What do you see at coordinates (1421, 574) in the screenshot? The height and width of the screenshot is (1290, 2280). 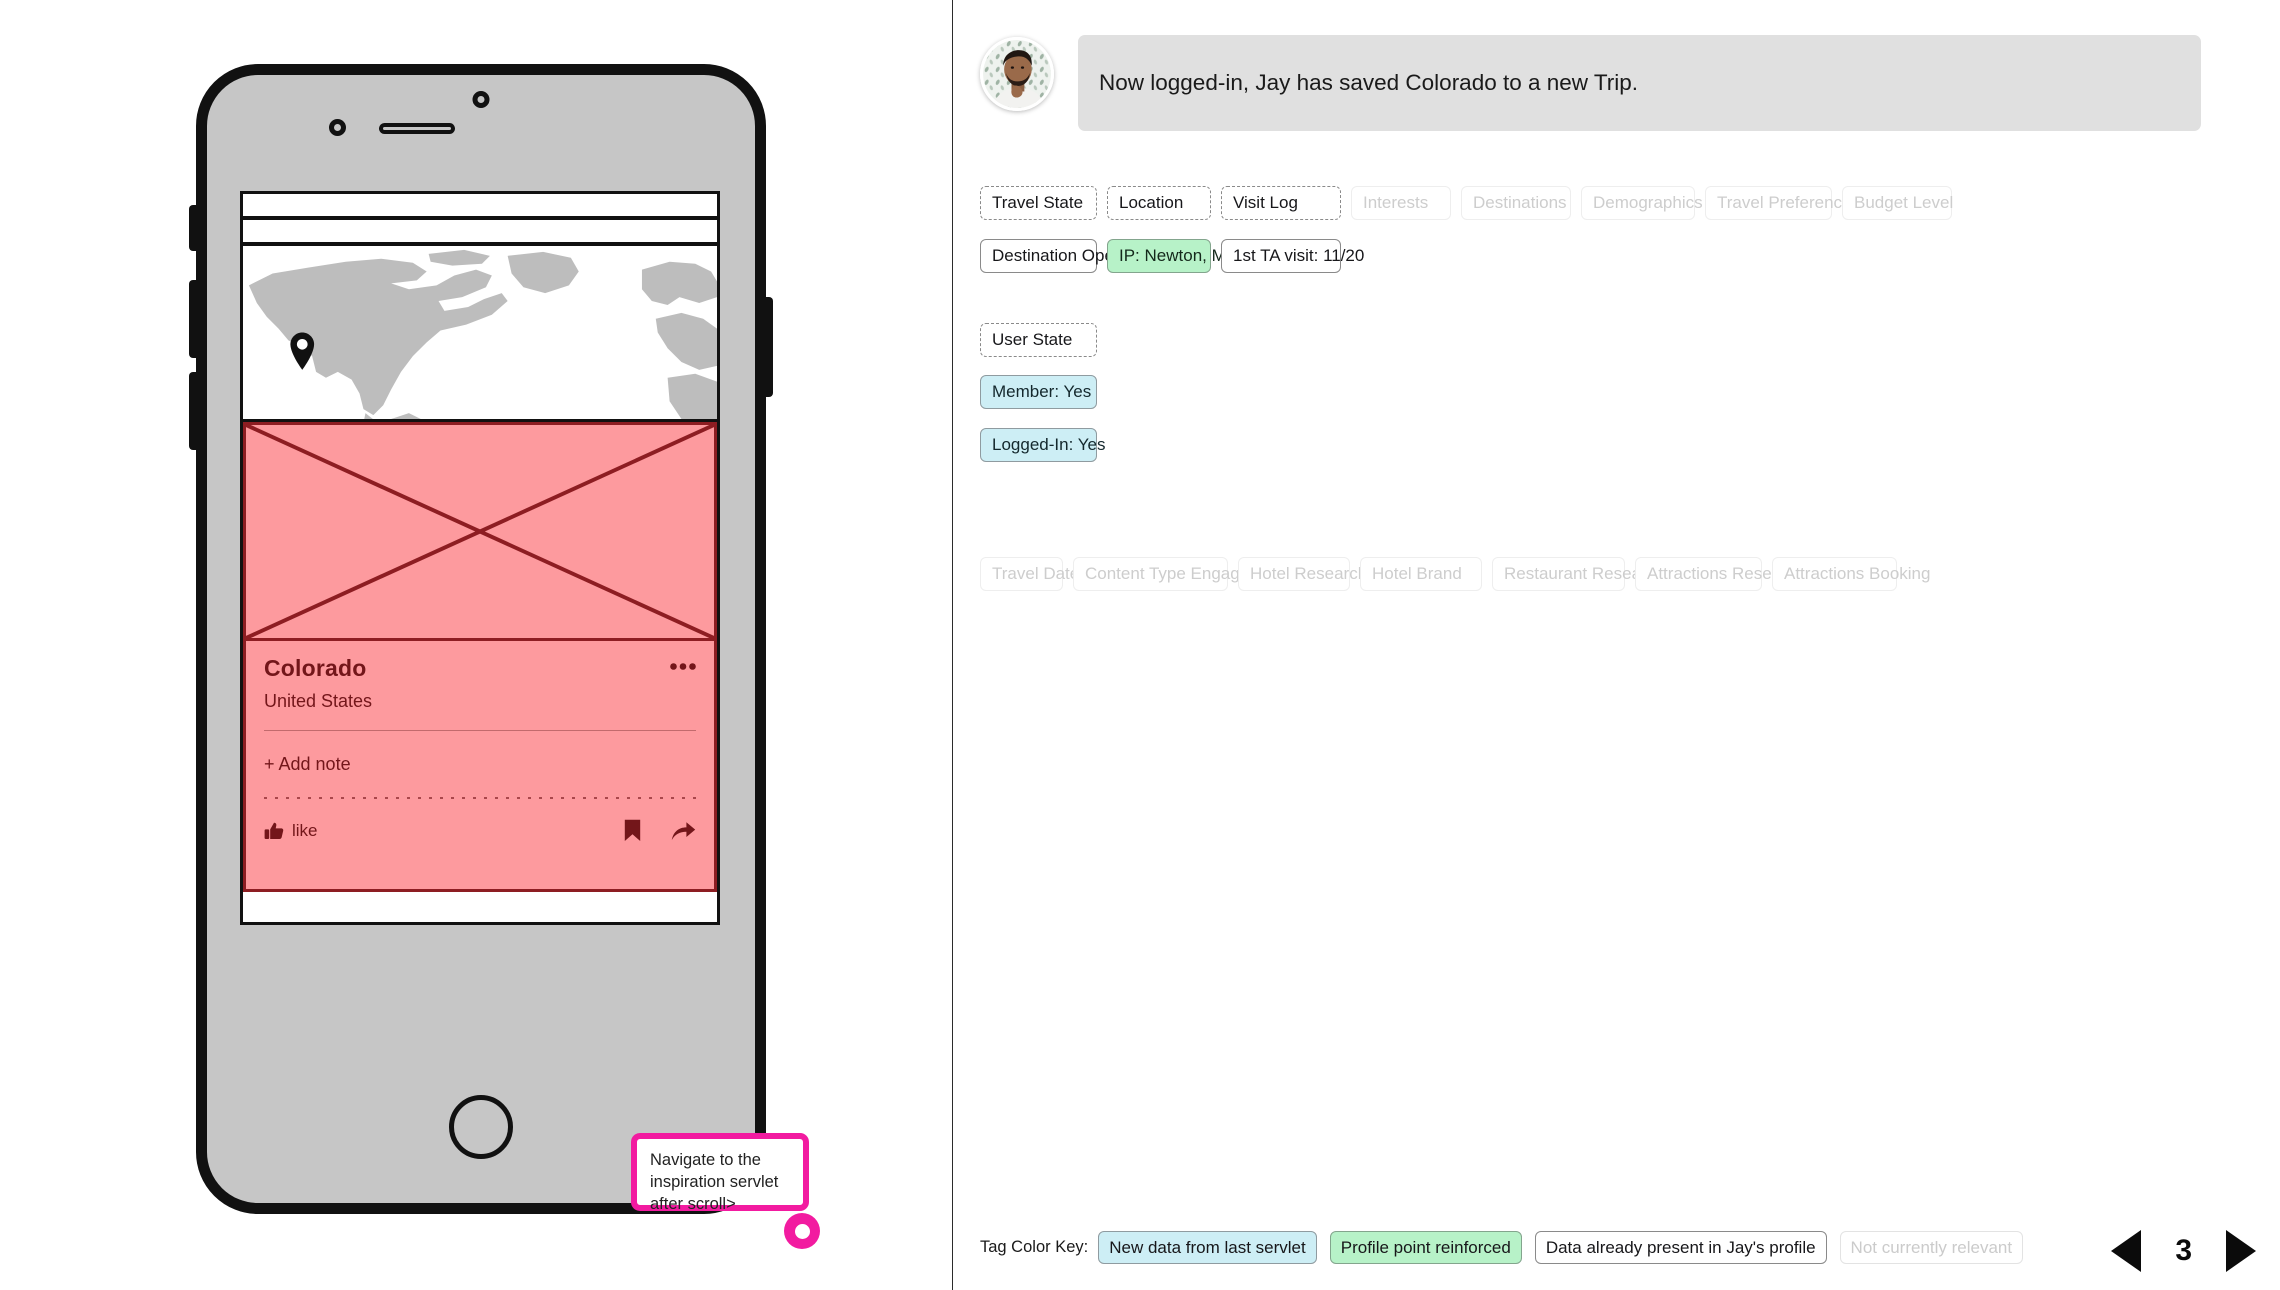 I see `tag-hotel-brand: Hotel Brand` at bounding box center [1421, 574].